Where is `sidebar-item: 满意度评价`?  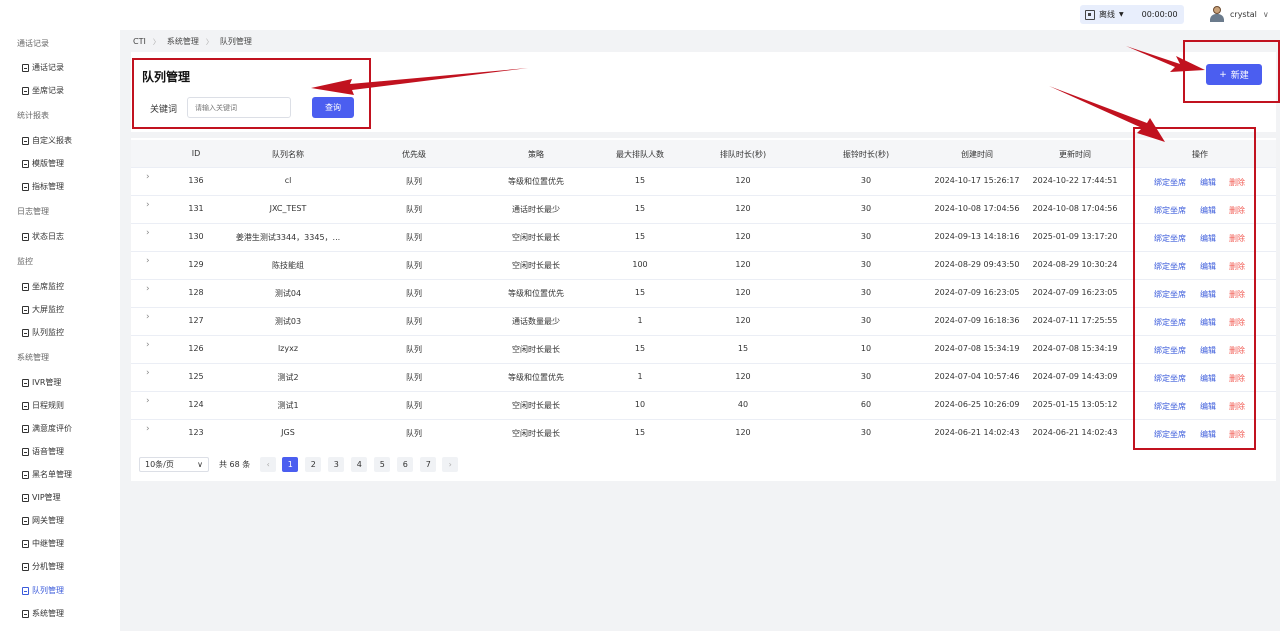
sidebar-item: 满意度评价 is located at coordinates (47, 428).